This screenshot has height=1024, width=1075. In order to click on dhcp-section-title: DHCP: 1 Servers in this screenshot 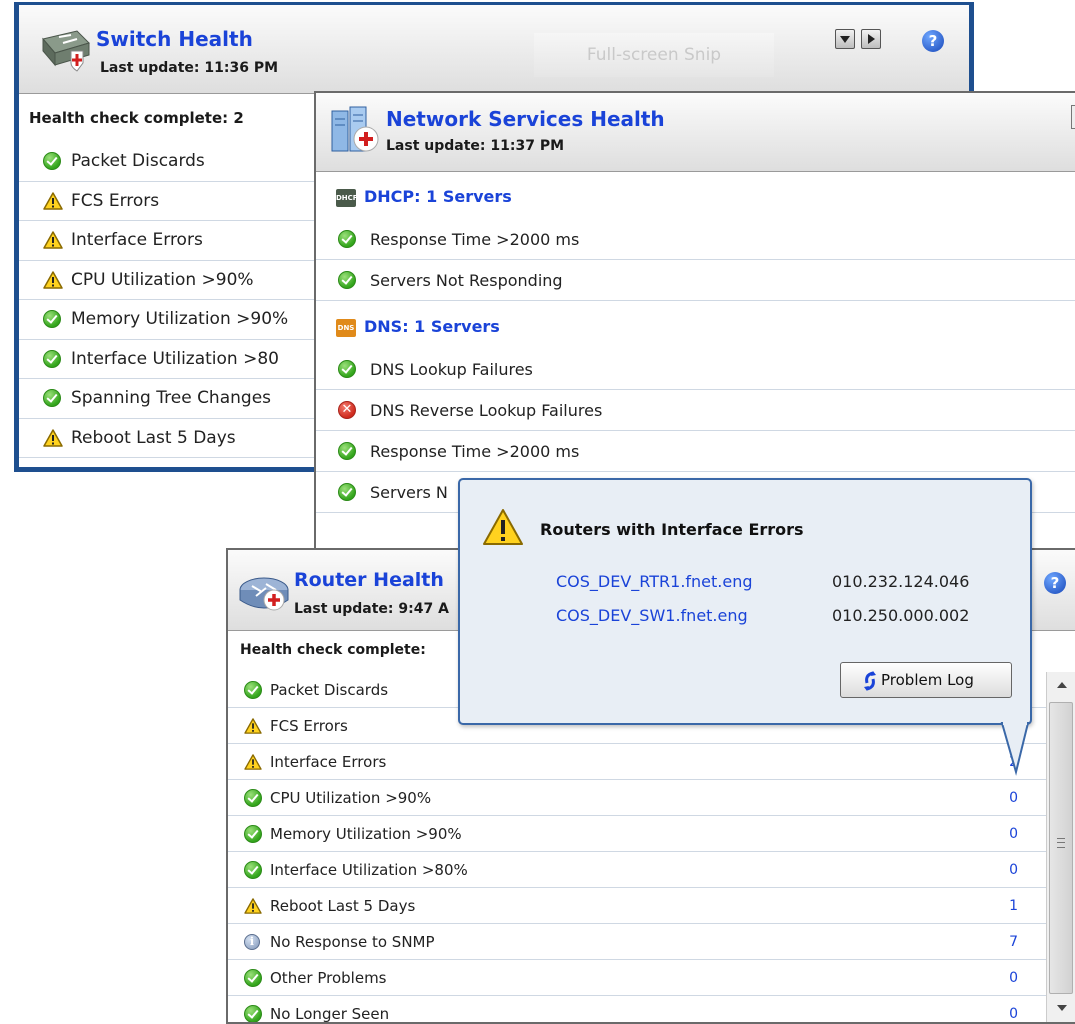, I will do `click(438, 196)`.